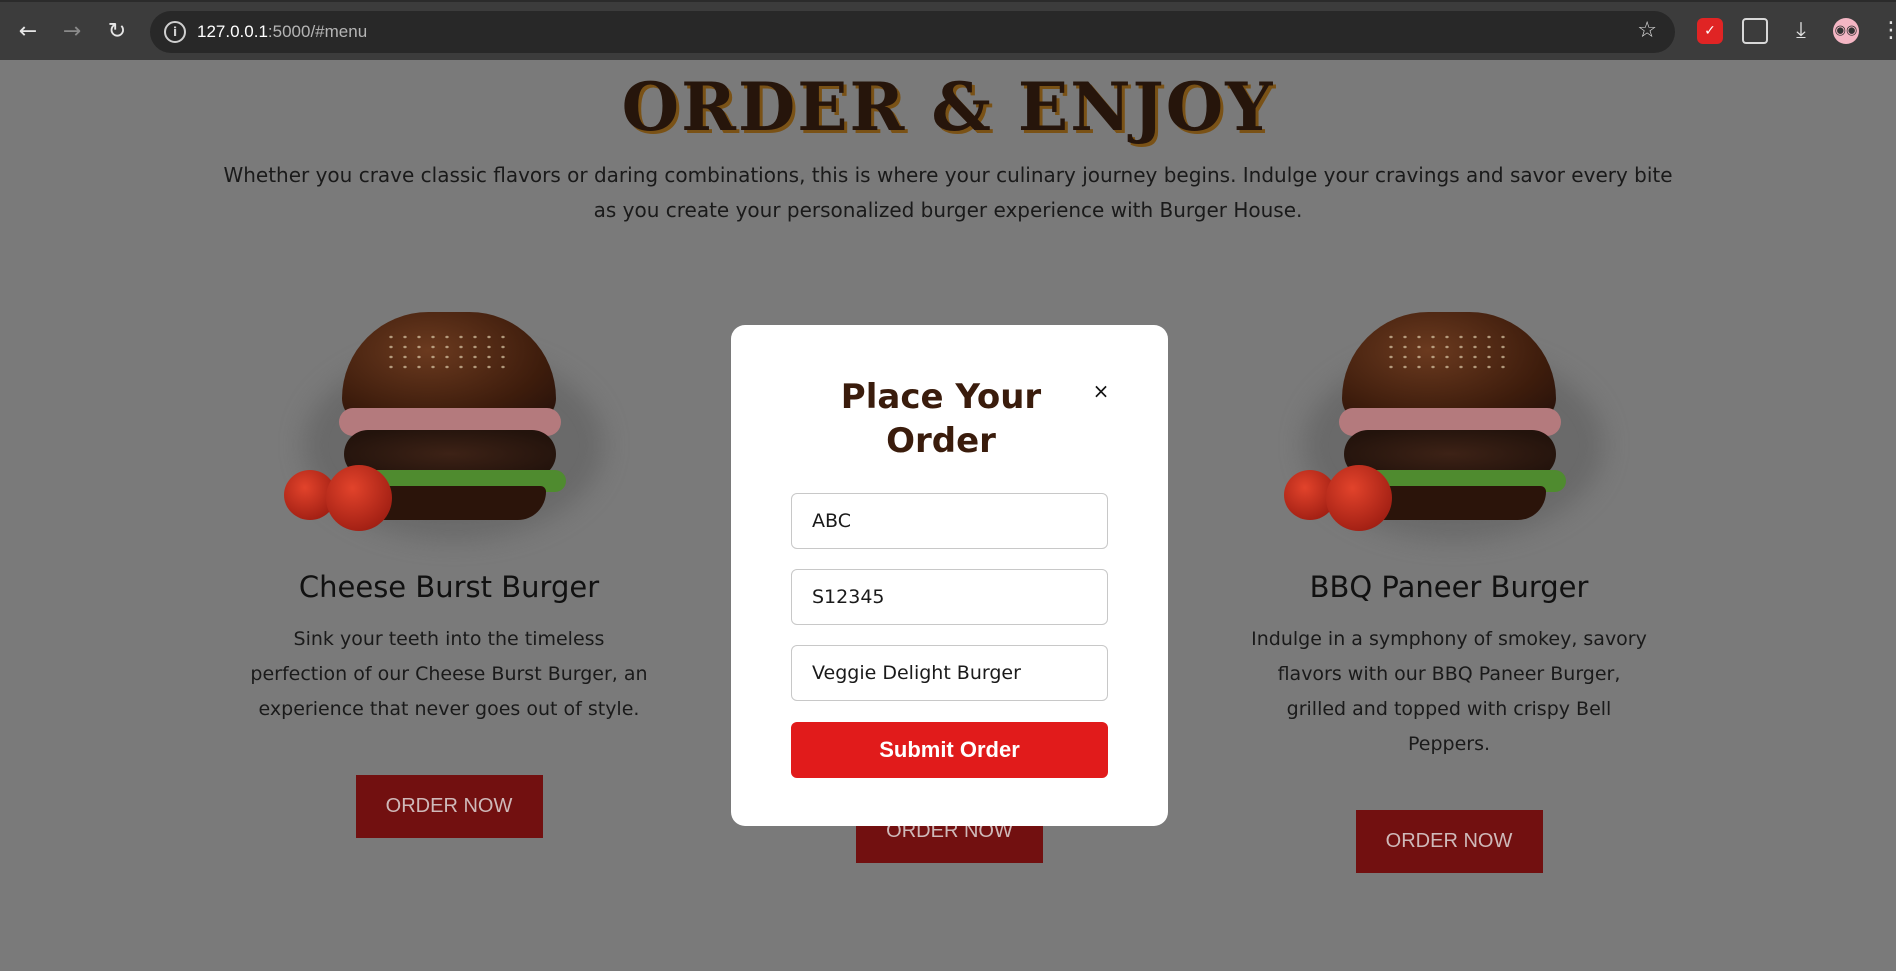 The width and height of the screenshot is (1896, 971). Describe the element at coordinates (72, 32) in the screenshot. I see `forward-icon: →` at that location.